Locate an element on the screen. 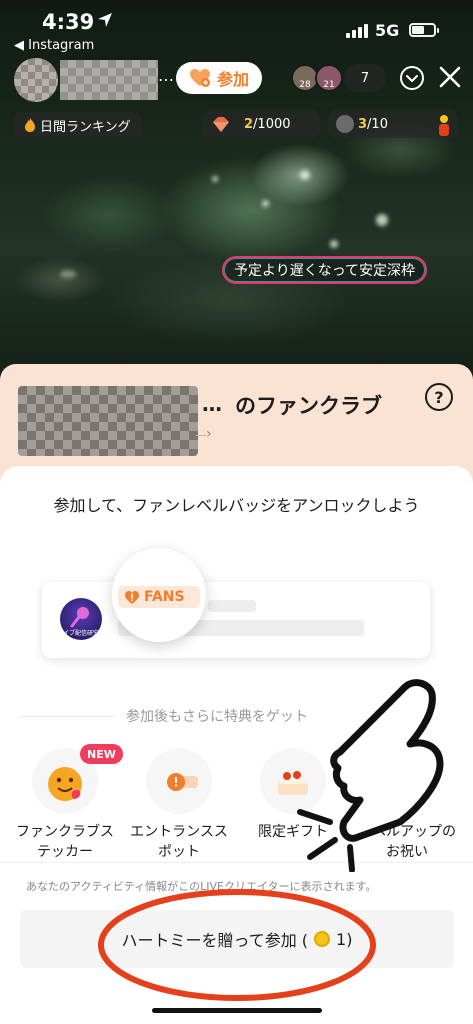 This screenshot has height=1024, width=473. chevron-down-icon is located at coordinates (412, 79).